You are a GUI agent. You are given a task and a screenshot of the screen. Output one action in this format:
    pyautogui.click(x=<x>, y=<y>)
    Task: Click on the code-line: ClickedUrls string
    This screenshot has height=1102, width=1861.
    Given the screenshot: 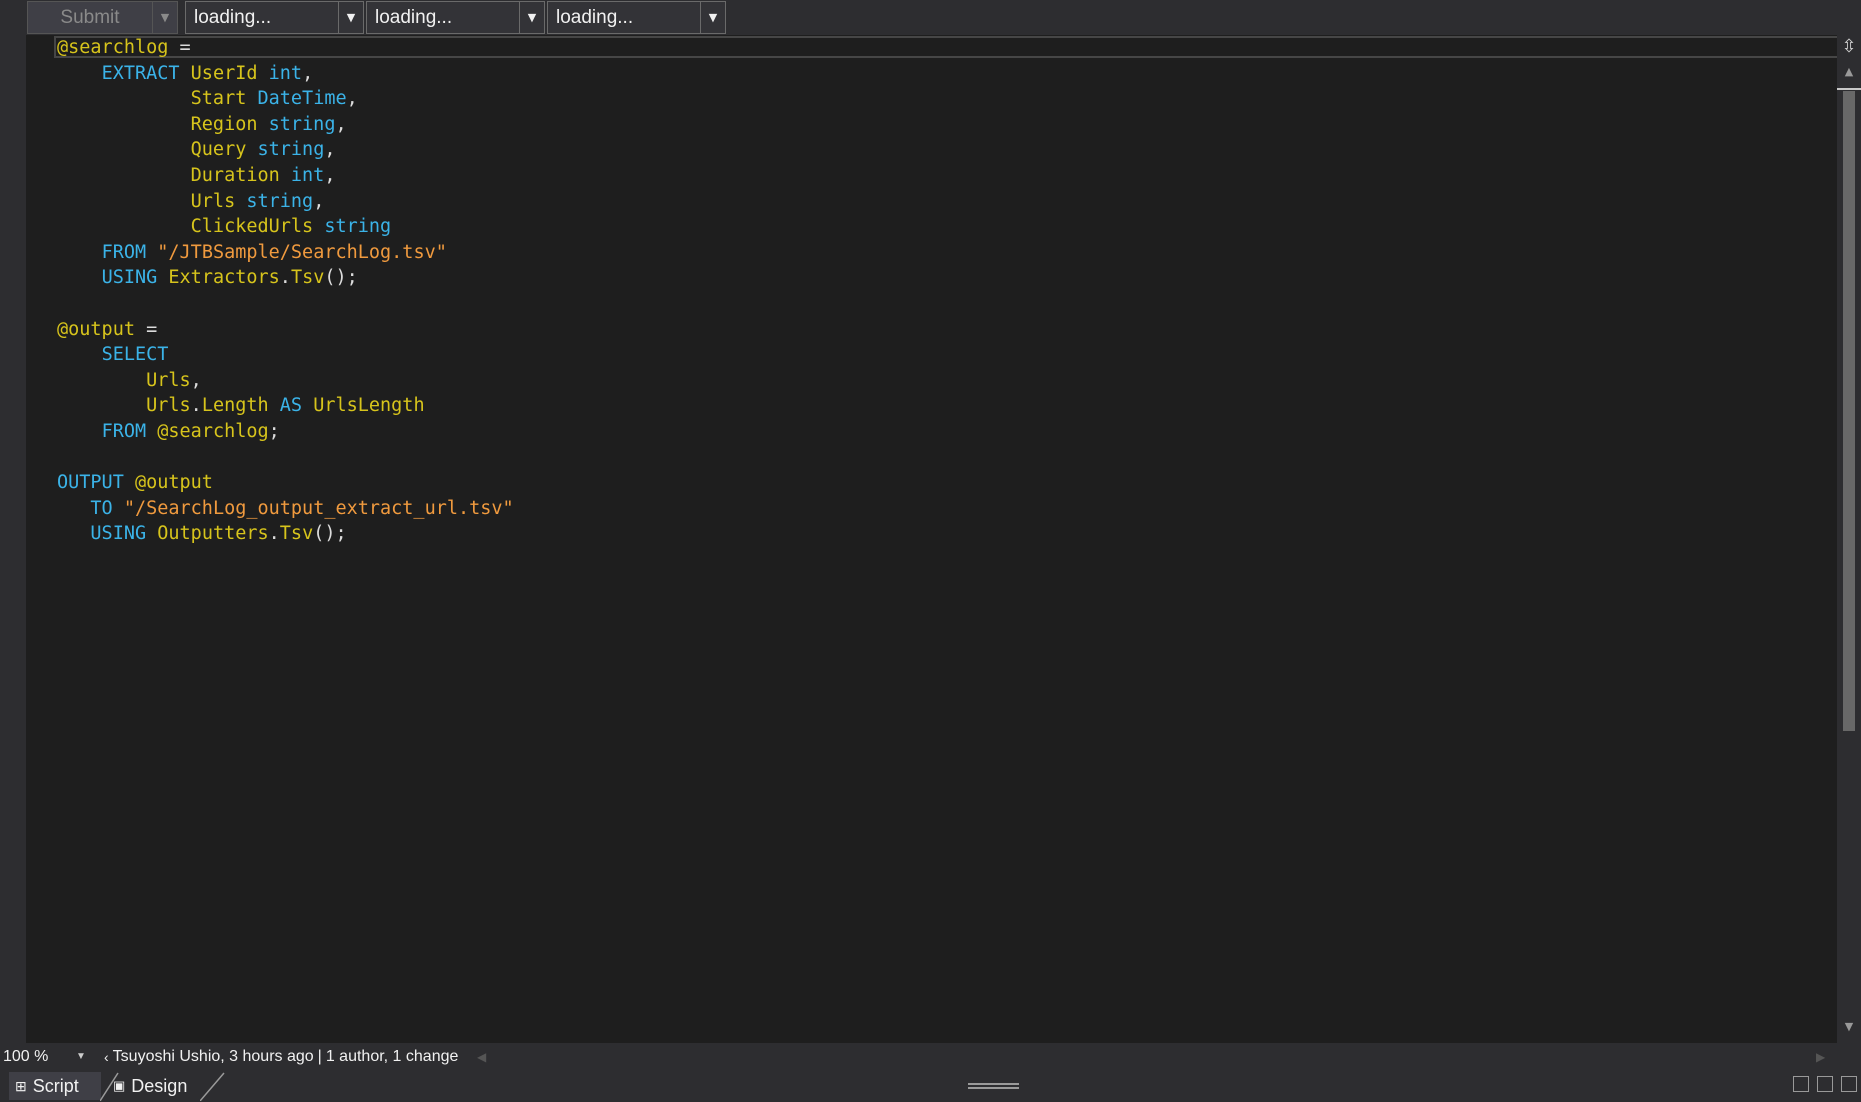 What is the action you would take?
    pyautogui.click(x=285, y=227)
    